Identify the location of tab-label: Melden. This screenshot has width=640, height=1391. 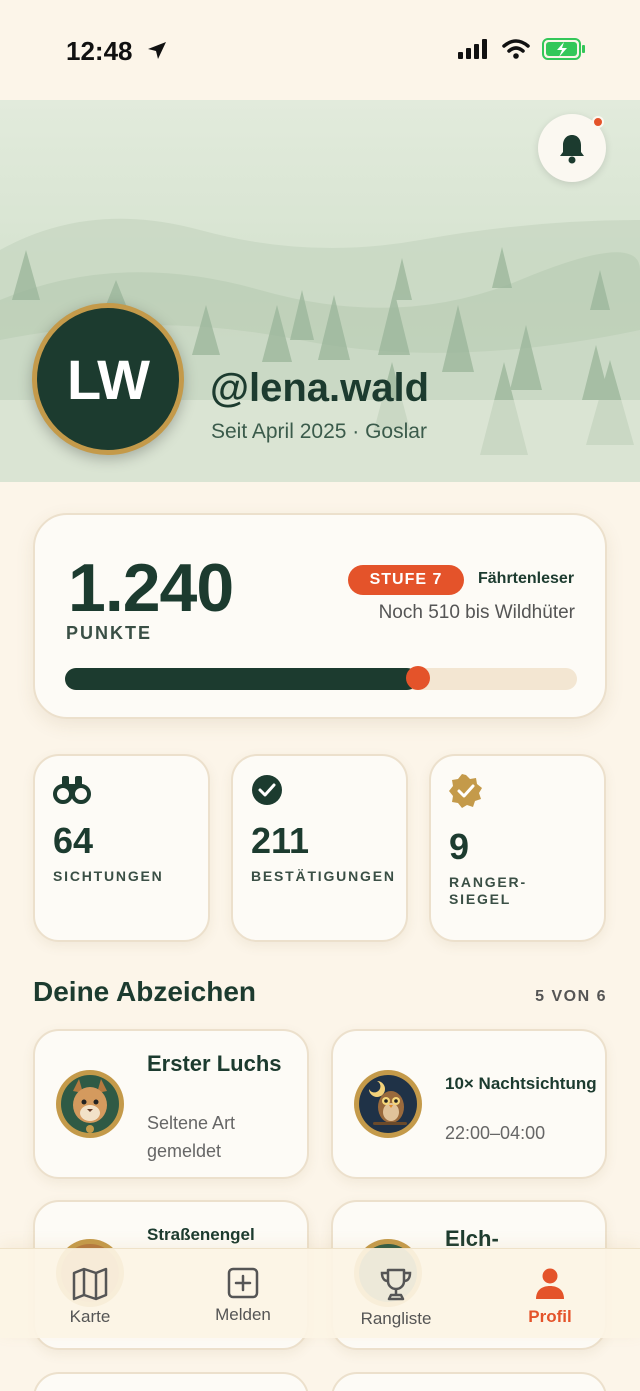
(243, 1314).